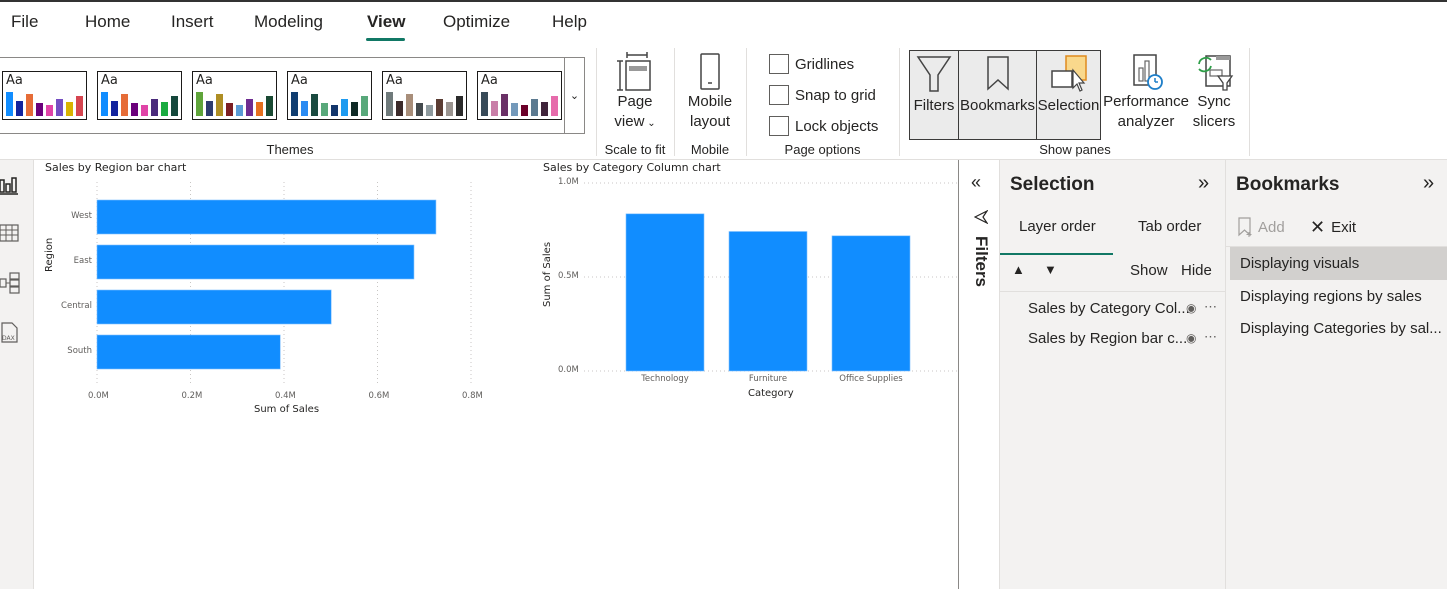 Image resolution: width=1447 pixels, height=589 pixels. What do you see at coordinates (934, 95) in the screenshot?
I see `filters-pane-toggle: Filters` at bounding box center [934, 95].